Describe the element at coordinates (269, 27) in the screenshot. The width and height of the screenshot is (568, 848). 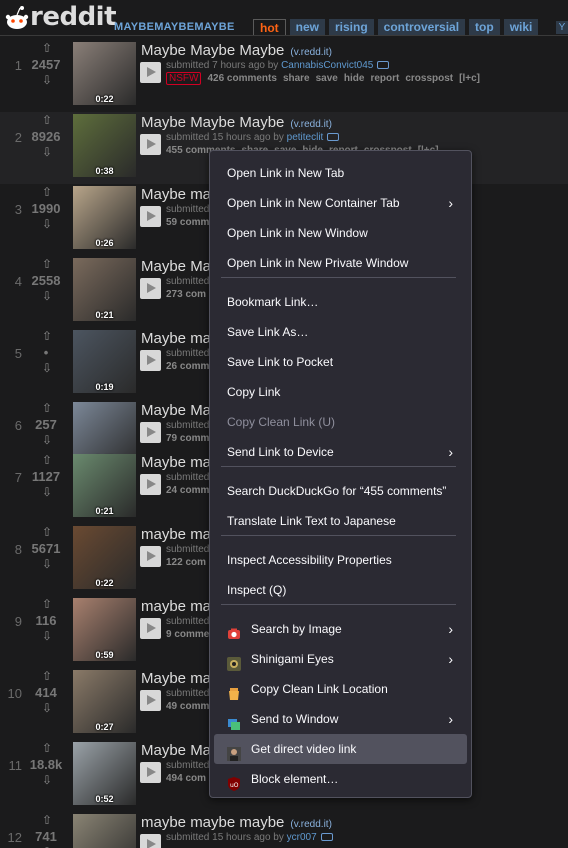
I see `tab-hot: hot` at that location.